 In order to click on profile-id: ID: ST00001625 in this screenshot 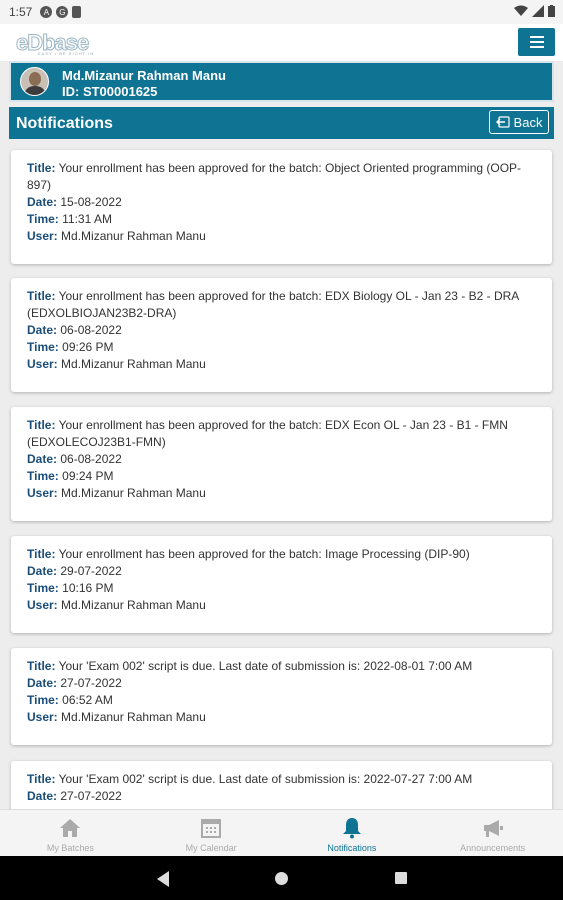, I will do `click(110, 91)`.